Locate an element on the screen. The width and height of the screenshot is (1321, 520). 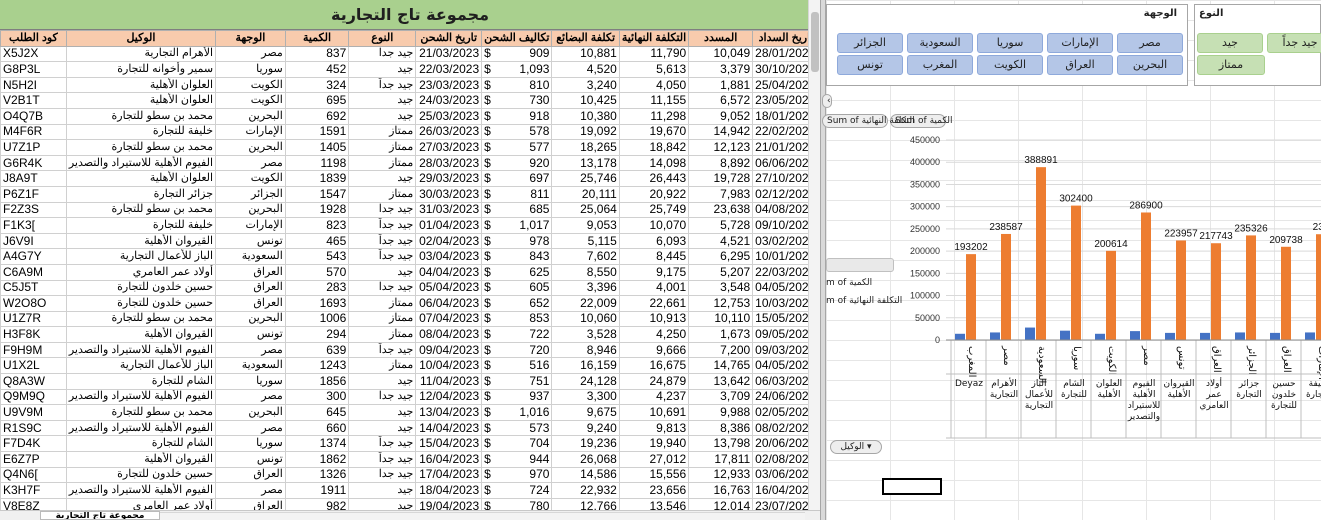
table-cell: 724 is located at coordinates (524, 490).